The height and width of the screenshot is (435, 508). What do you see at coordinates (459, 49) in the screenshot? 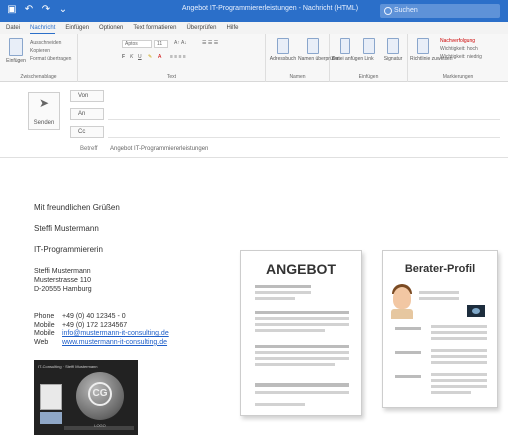
I see `importance-high-button: Wichtigkeit: hoch` at bounding box center [459, 49].